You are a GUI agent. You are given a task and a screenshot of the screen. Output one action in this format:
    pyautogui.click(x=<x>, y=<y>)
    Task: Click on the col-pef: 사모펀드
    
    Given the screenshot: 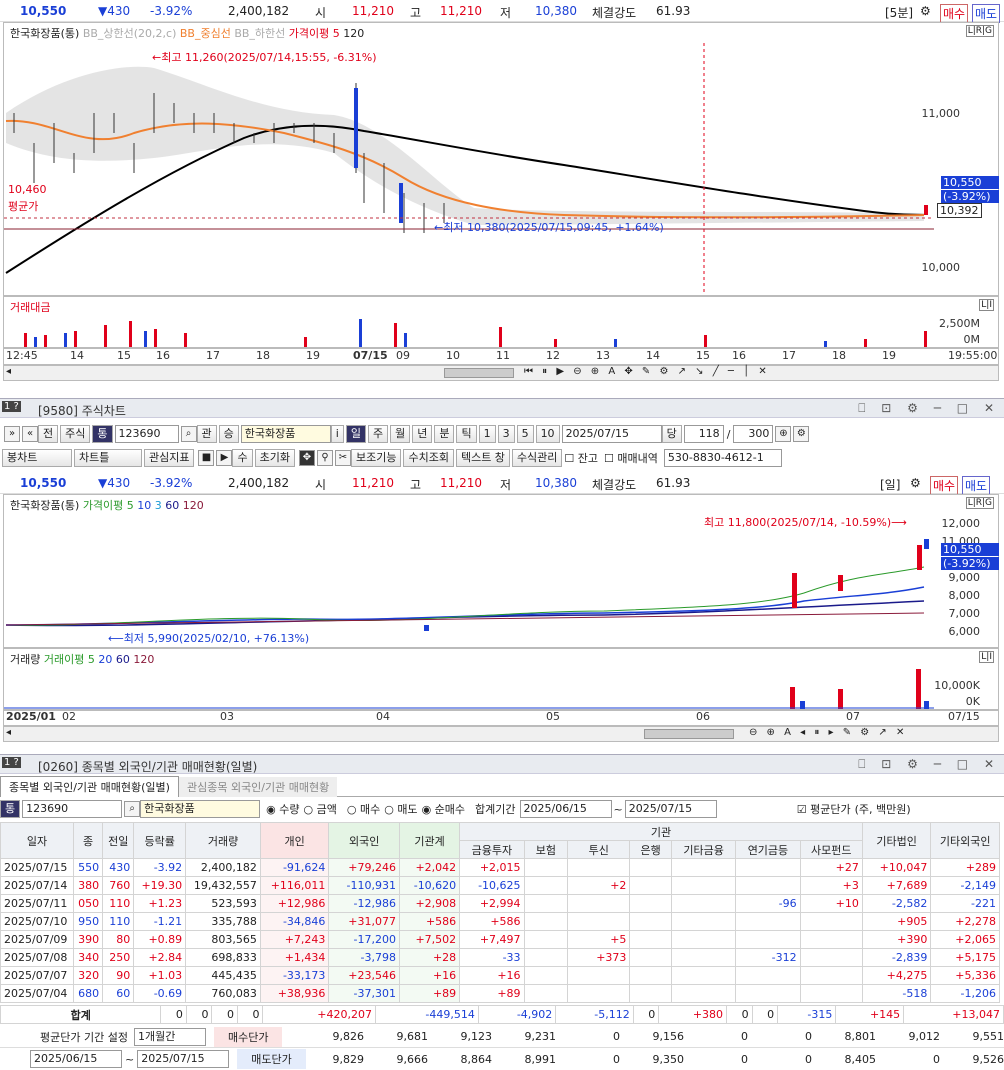 What is the action you would take?
    pyautogui.click(x=831, y=849)
    